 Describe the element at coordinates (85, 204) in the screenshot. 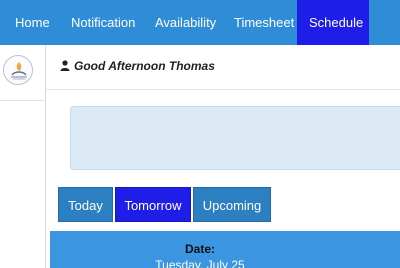

I see `tab-today: Today` at that location.